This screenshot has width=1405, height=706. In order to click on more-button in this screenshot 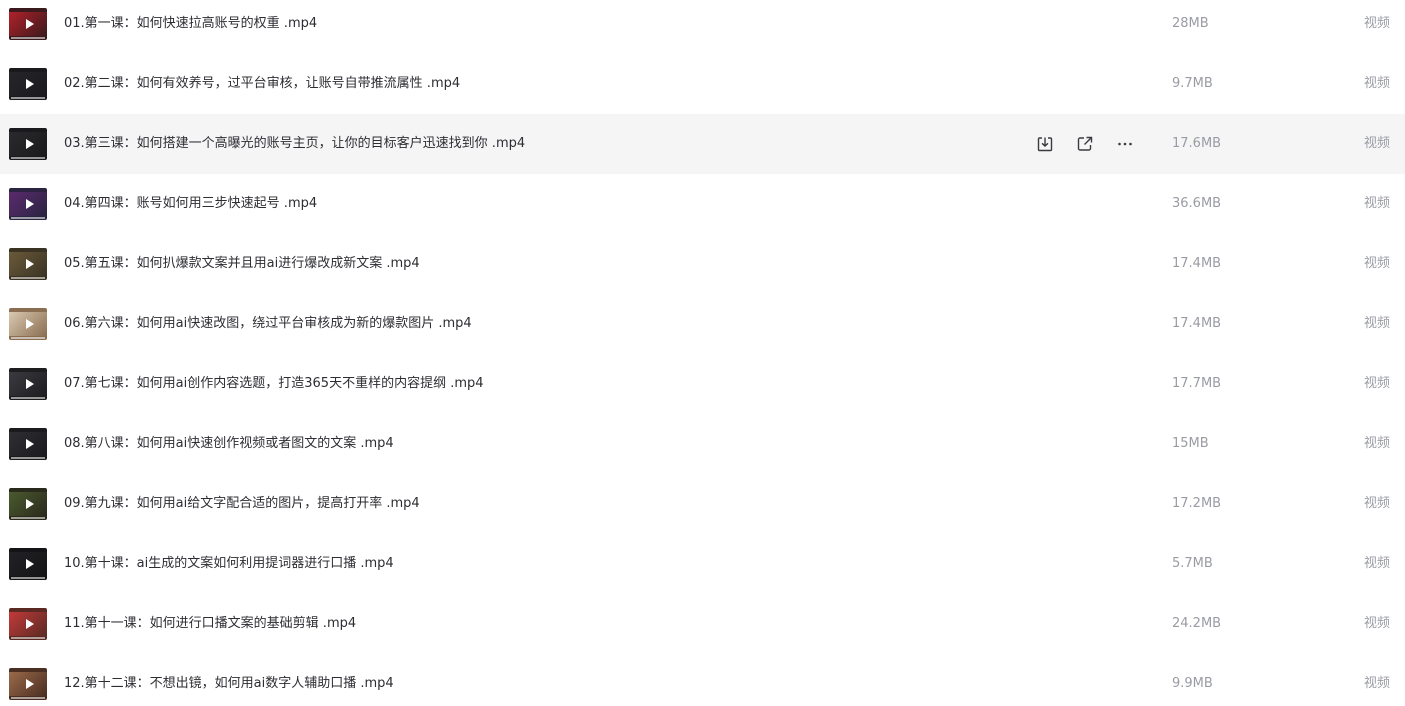, I will do `click(1125, 144)`.